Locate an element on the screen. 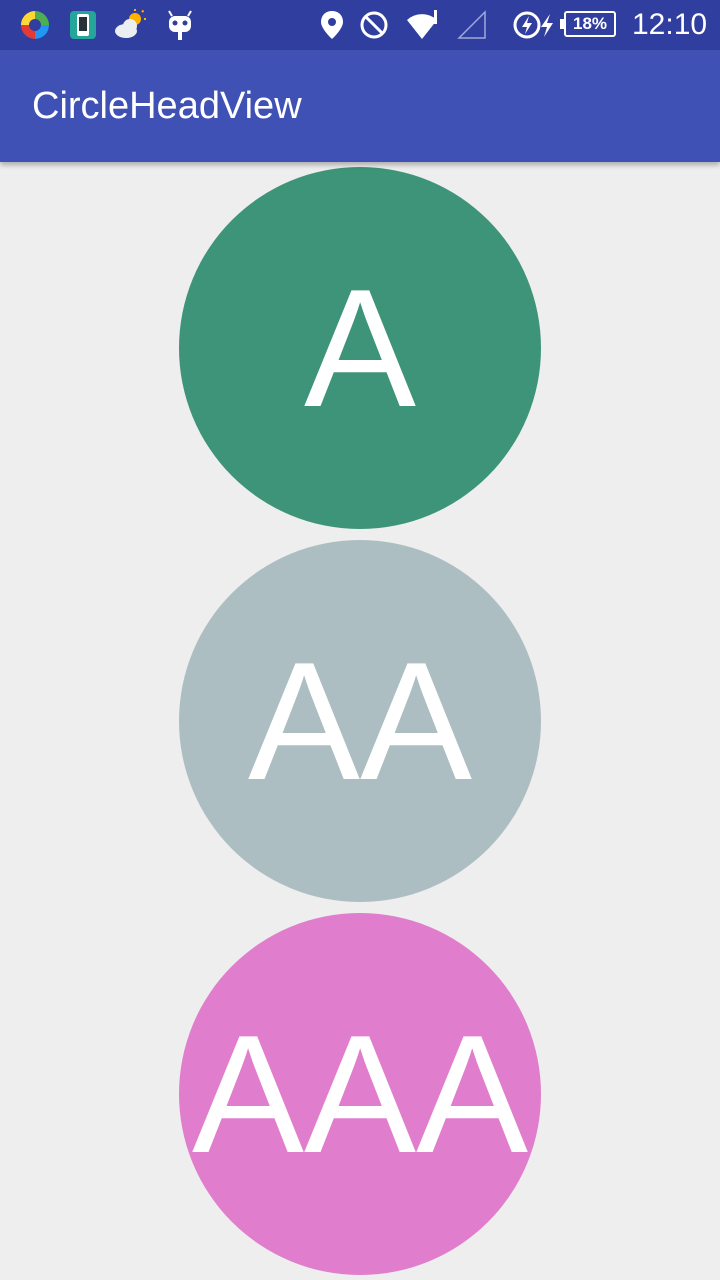 This screenshot has height=1280, width=720. app-bar: CircleHeadView is located at coordinates (360, 106).